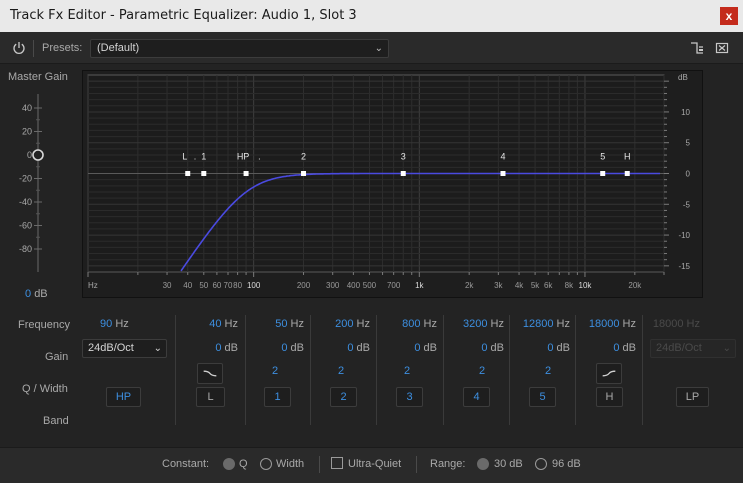 This screenshot has height=483, width=743. I want to click on bypass-icon, so click(722, 48).